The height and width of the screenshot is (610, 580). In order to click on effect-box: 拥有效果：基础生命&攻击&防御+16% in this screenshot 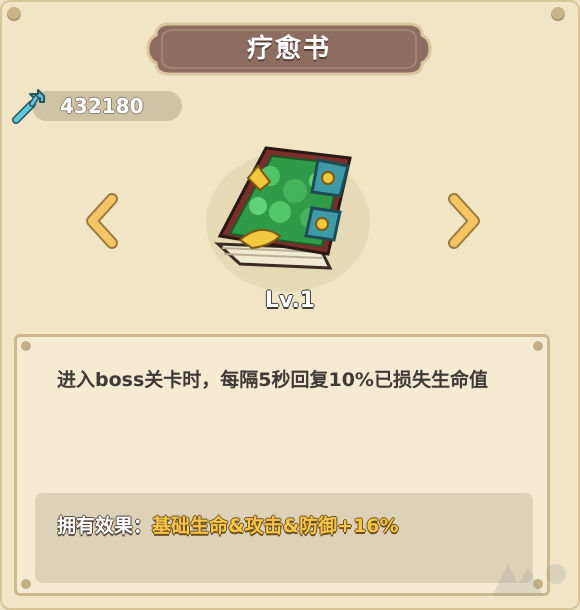, I will do `click(284, 538)`.